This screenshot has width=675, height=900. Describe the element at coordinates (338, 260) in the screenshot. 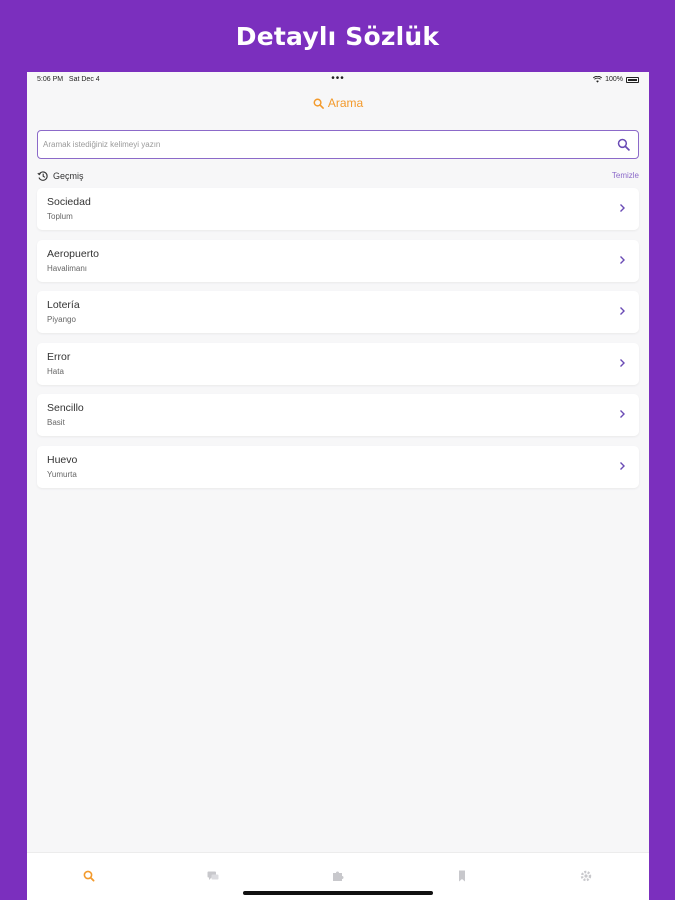

I see `history-item: Aeropuerto Havalimanı` at that location.